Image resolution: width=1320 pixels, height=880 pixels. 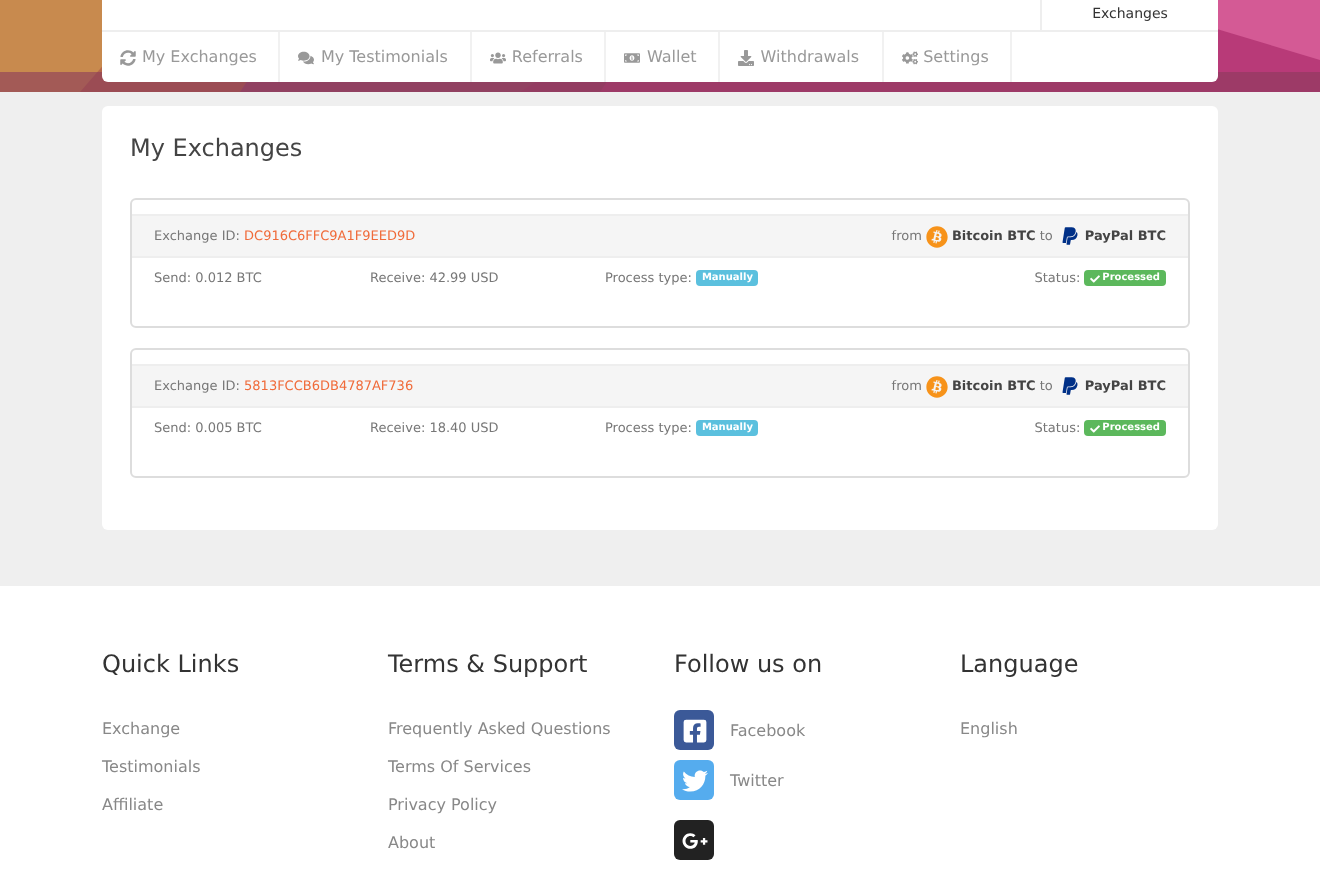 What do you see at coordinates (694, 840) in the screenshot?
I see `google-plus-icon` at bounding box center [694, 840].